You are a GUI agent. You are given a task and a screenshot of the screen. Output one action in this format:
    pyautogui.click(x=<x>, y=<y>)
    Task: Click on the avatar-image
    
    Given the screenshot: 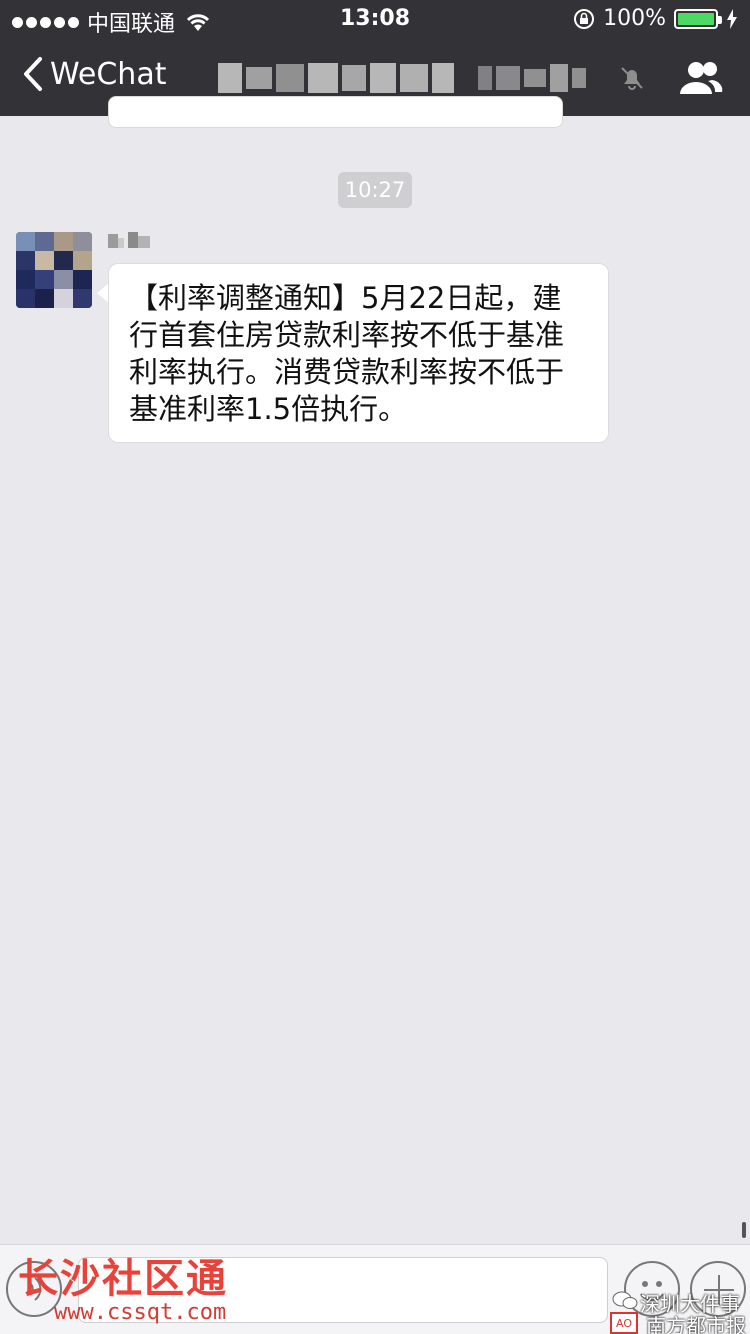 What is the action you would take?
    pyautogui.click(x=54, y=270)
    